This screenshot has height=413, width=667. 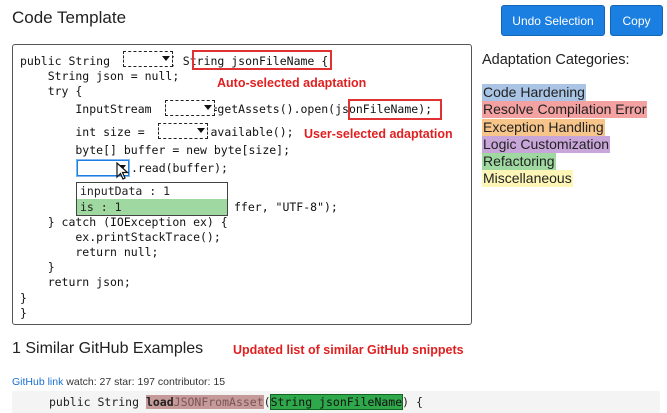 I want to click on copy-button: Copy, so click(x=636, y=20).